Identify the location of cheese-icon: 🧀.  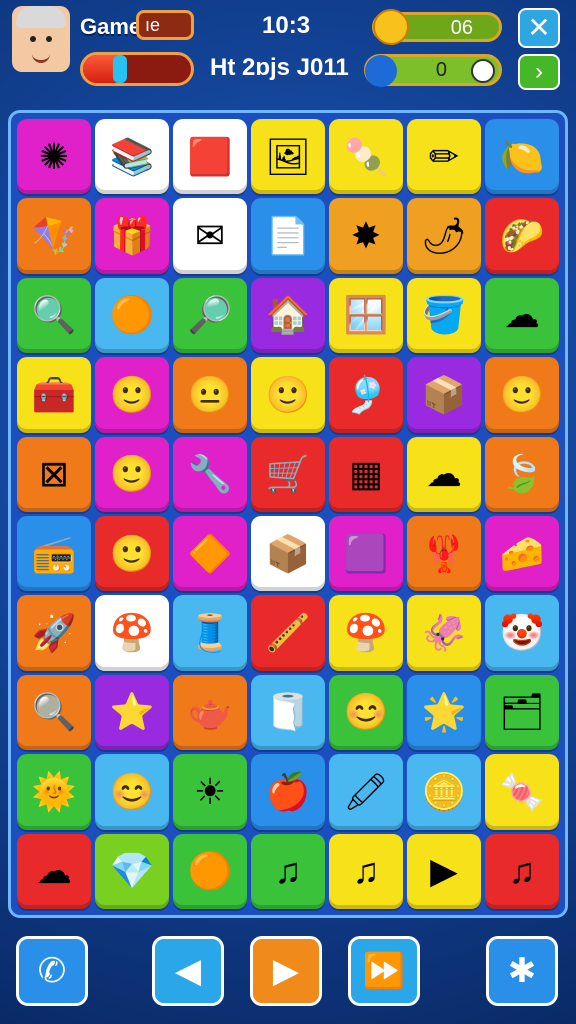
(522, 553).